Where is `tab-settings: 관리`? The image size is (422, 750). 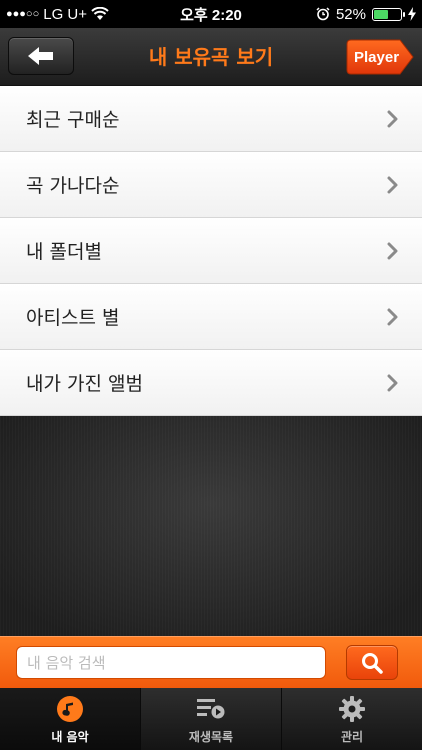 tab-settings: 관리 is located at coordinates (352, 719).